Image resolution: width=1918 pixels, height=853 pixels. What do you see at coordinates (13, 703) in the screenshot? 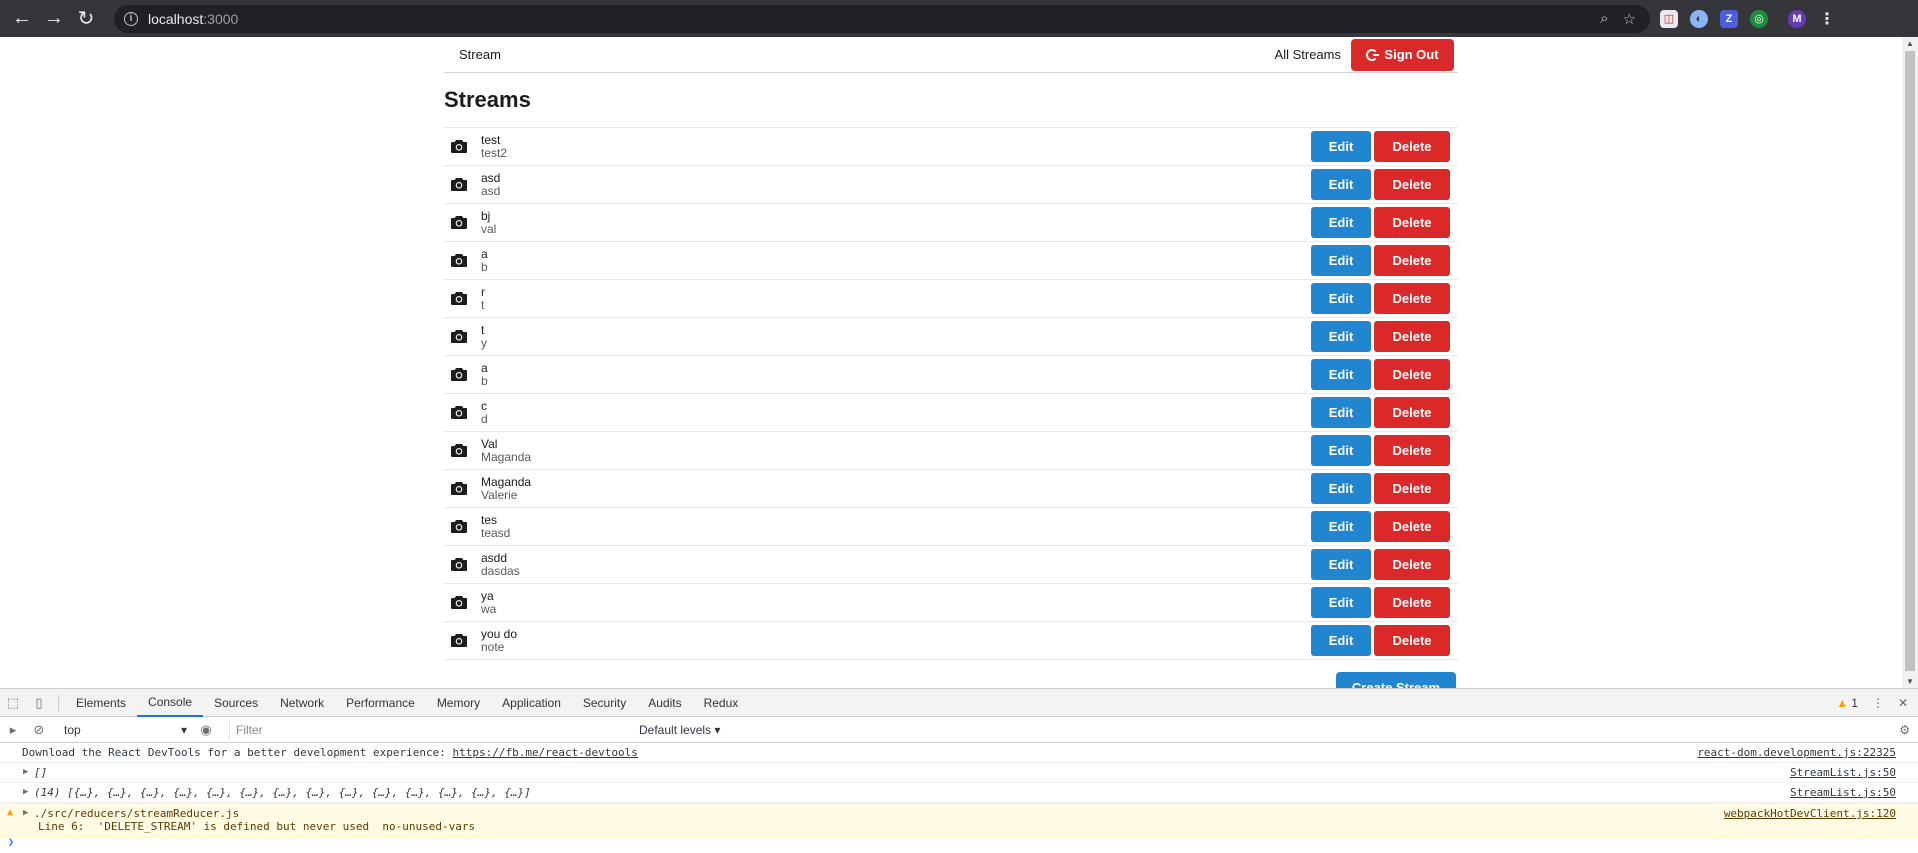
I see `inspect-element-icon: ⬚` at bounding box center [13, 703].